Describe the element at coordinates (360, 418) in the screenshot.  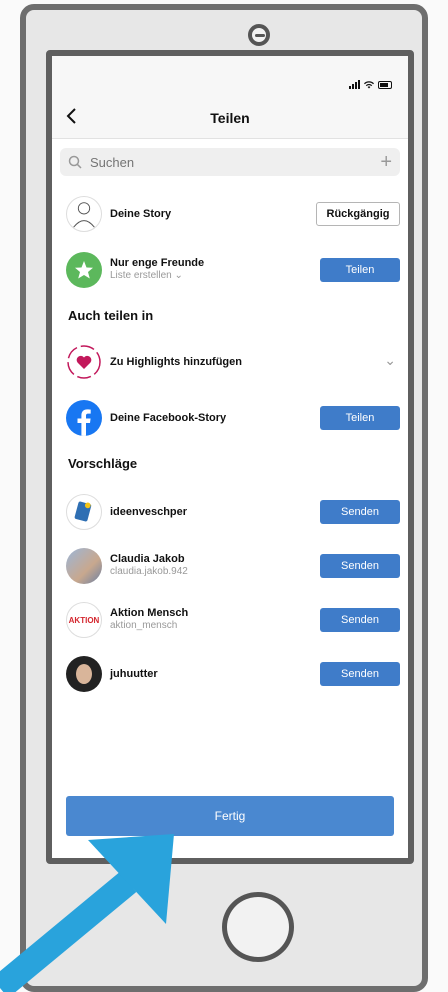
I see `share-facebook-button: Teilen` at that location.